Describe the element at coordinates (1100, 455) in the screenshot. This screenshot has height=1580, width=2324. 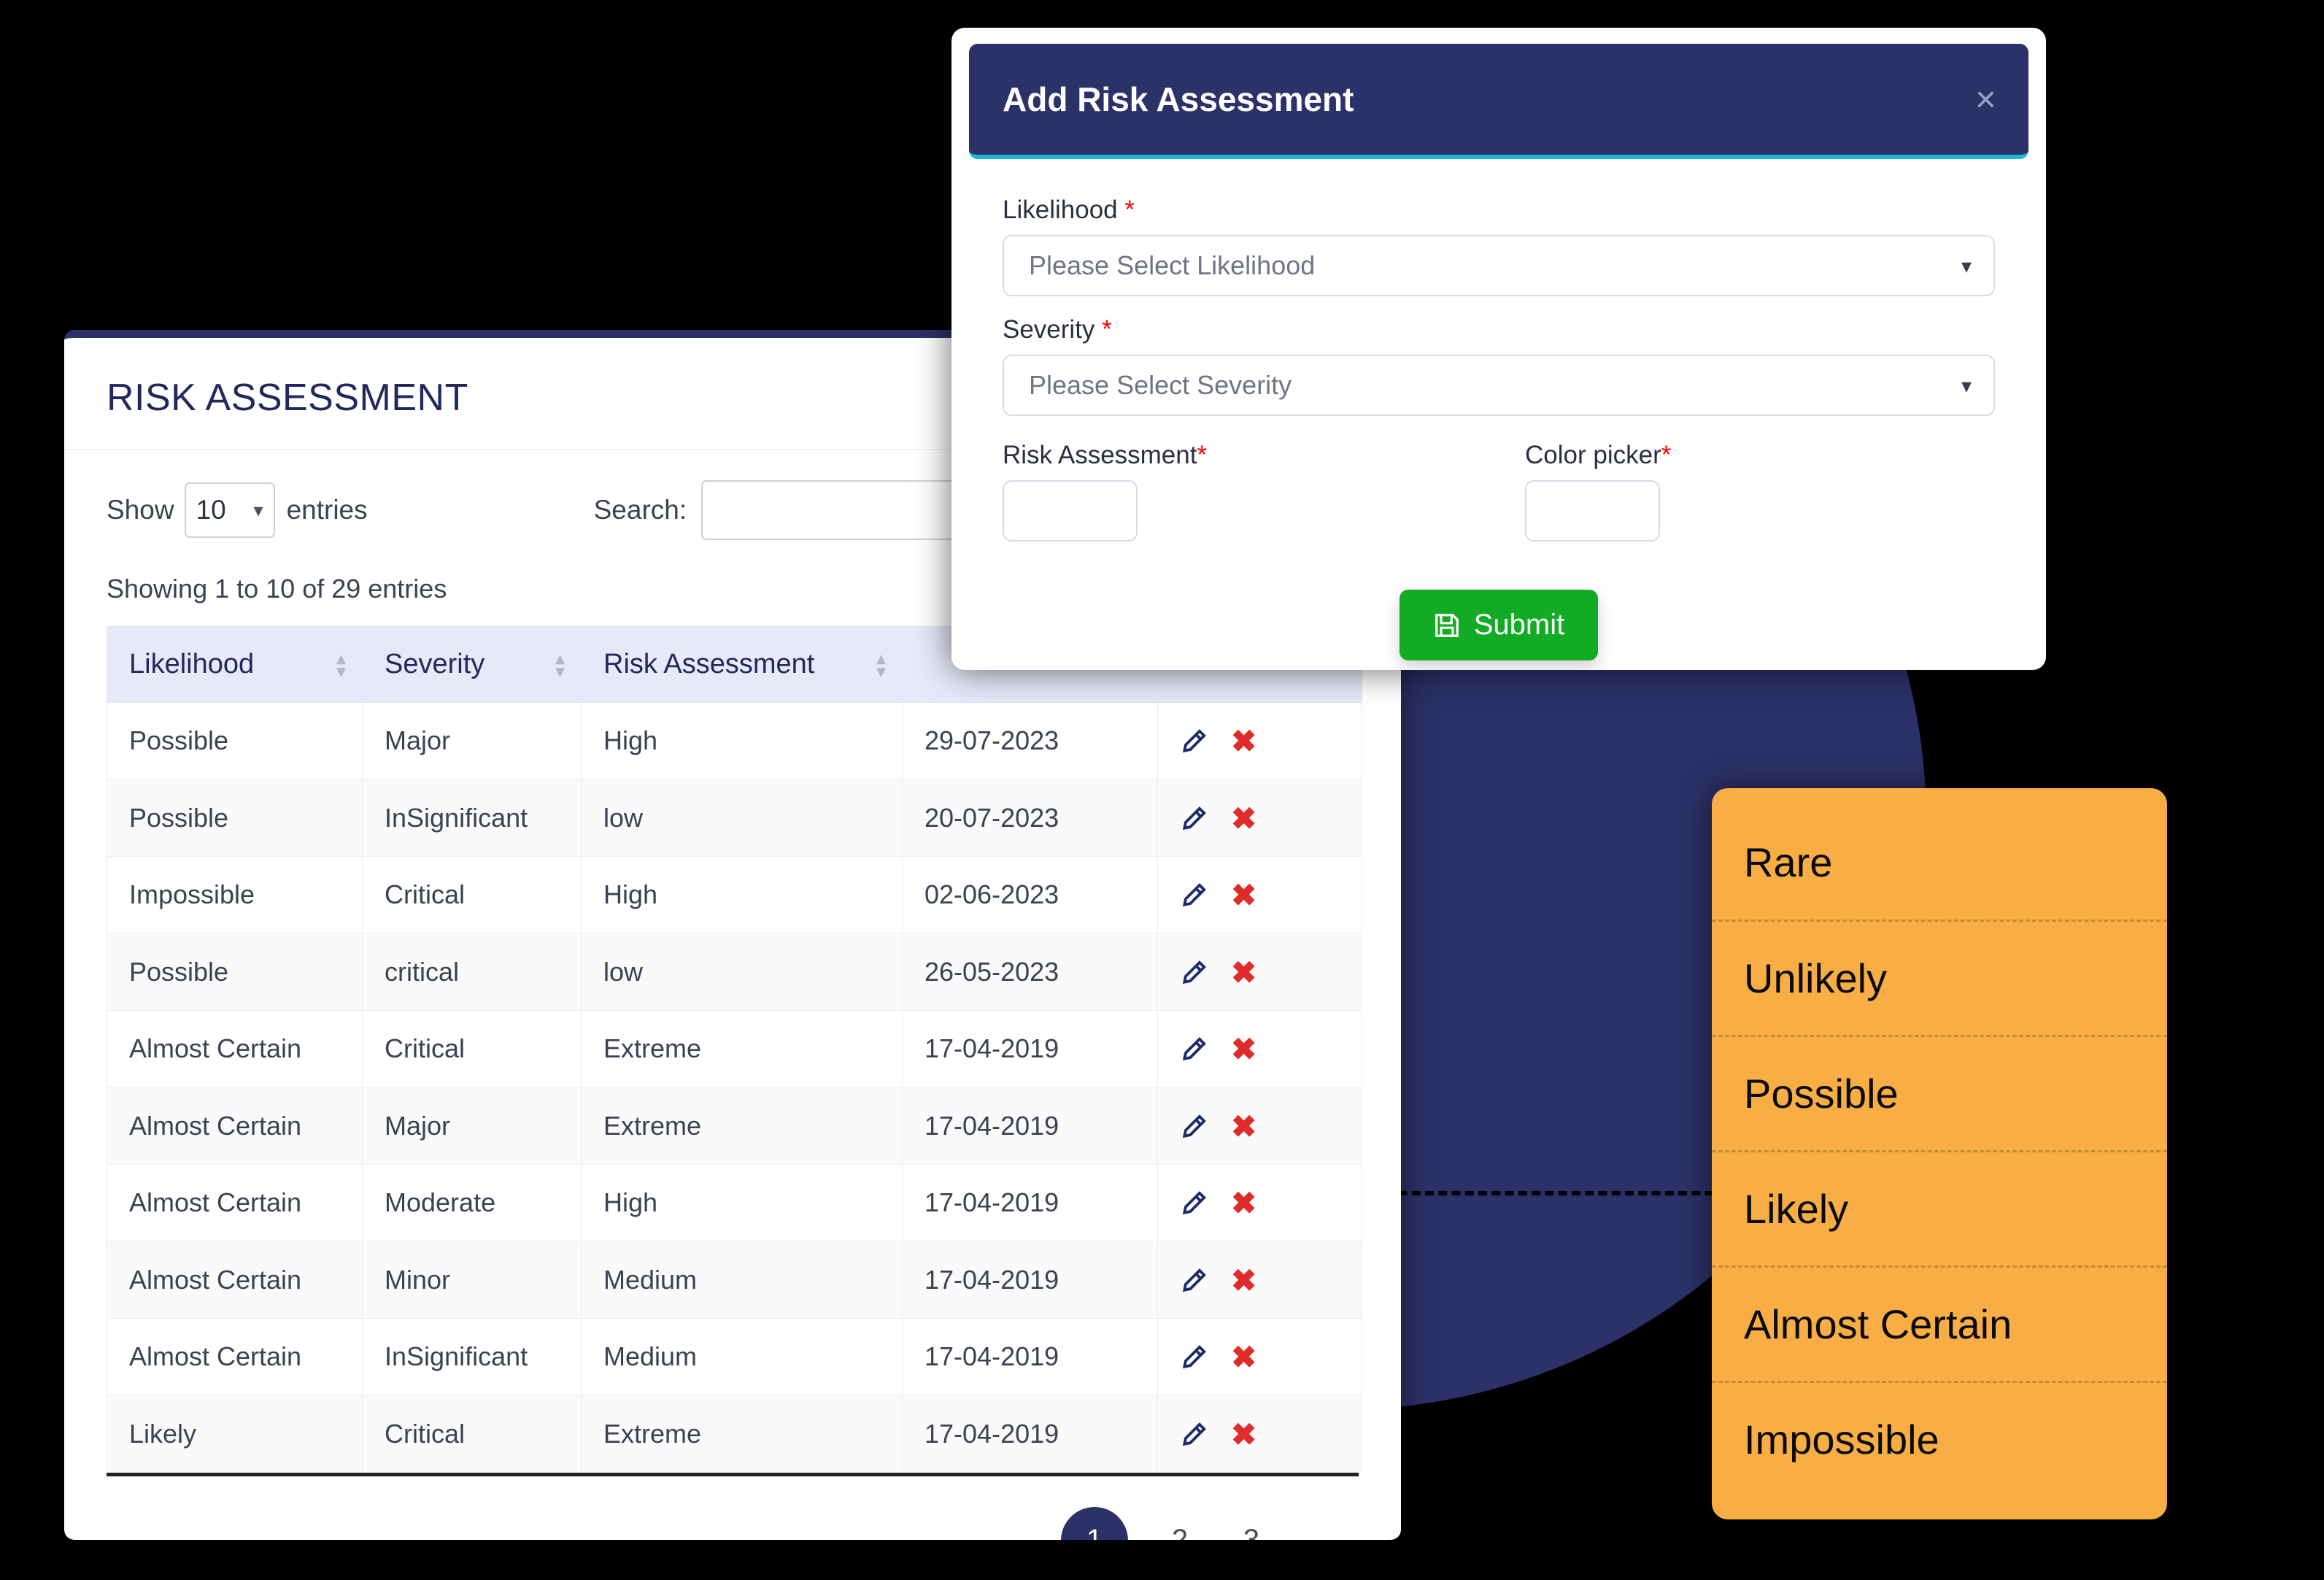
I see `risk-assessment-label-text: Risk Assessment` at that location.